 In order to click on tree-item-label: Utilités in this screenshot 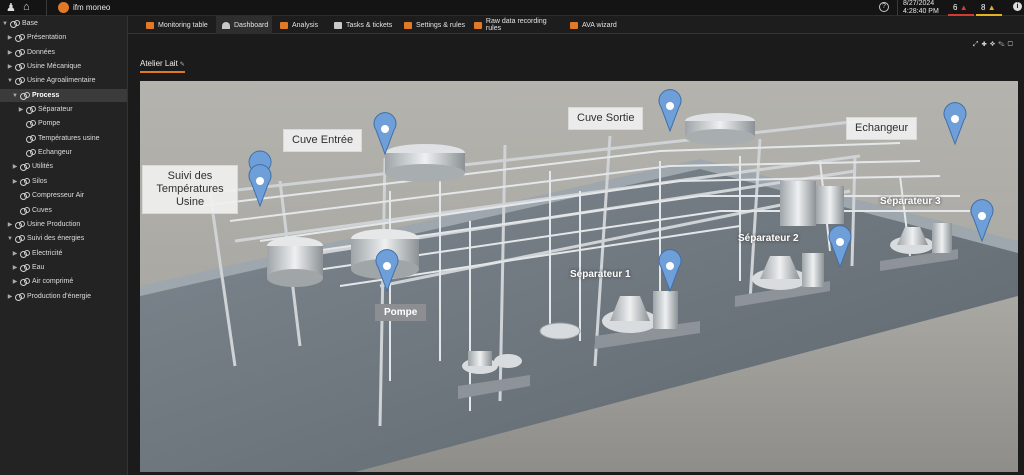, I will do `click(43, 166)`.